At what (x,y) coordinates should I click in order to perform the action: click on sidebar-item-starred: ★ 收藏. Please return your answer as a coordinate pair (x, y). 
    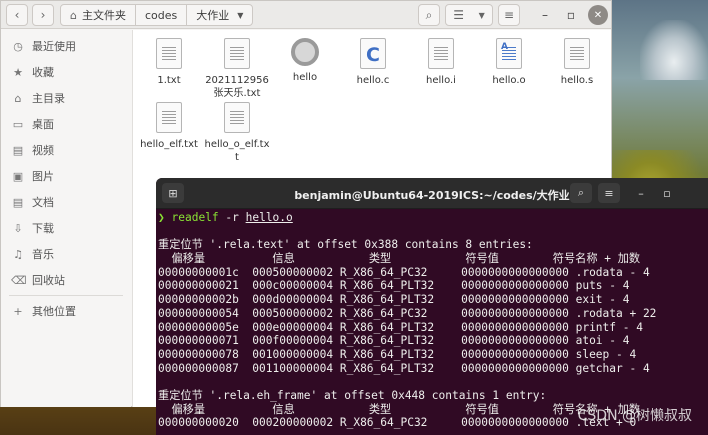
    Looking at the image, I should click on (66, 72).